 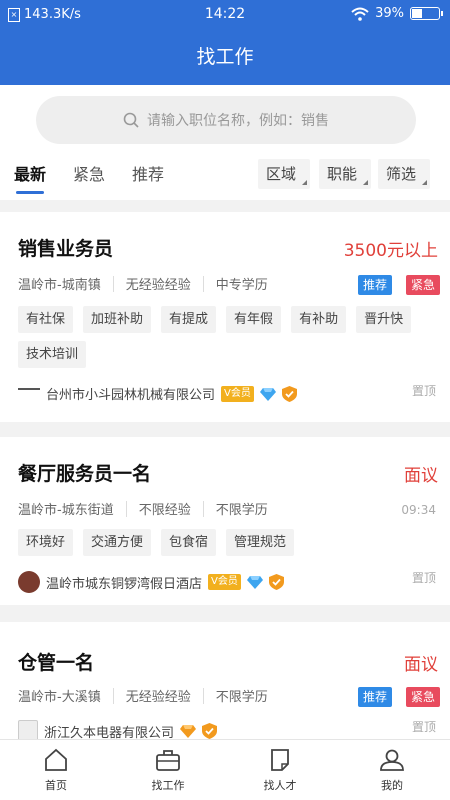 I want to click on status-bar: × 143.3K/s 14:22 39%, so click(x=225, y=15).